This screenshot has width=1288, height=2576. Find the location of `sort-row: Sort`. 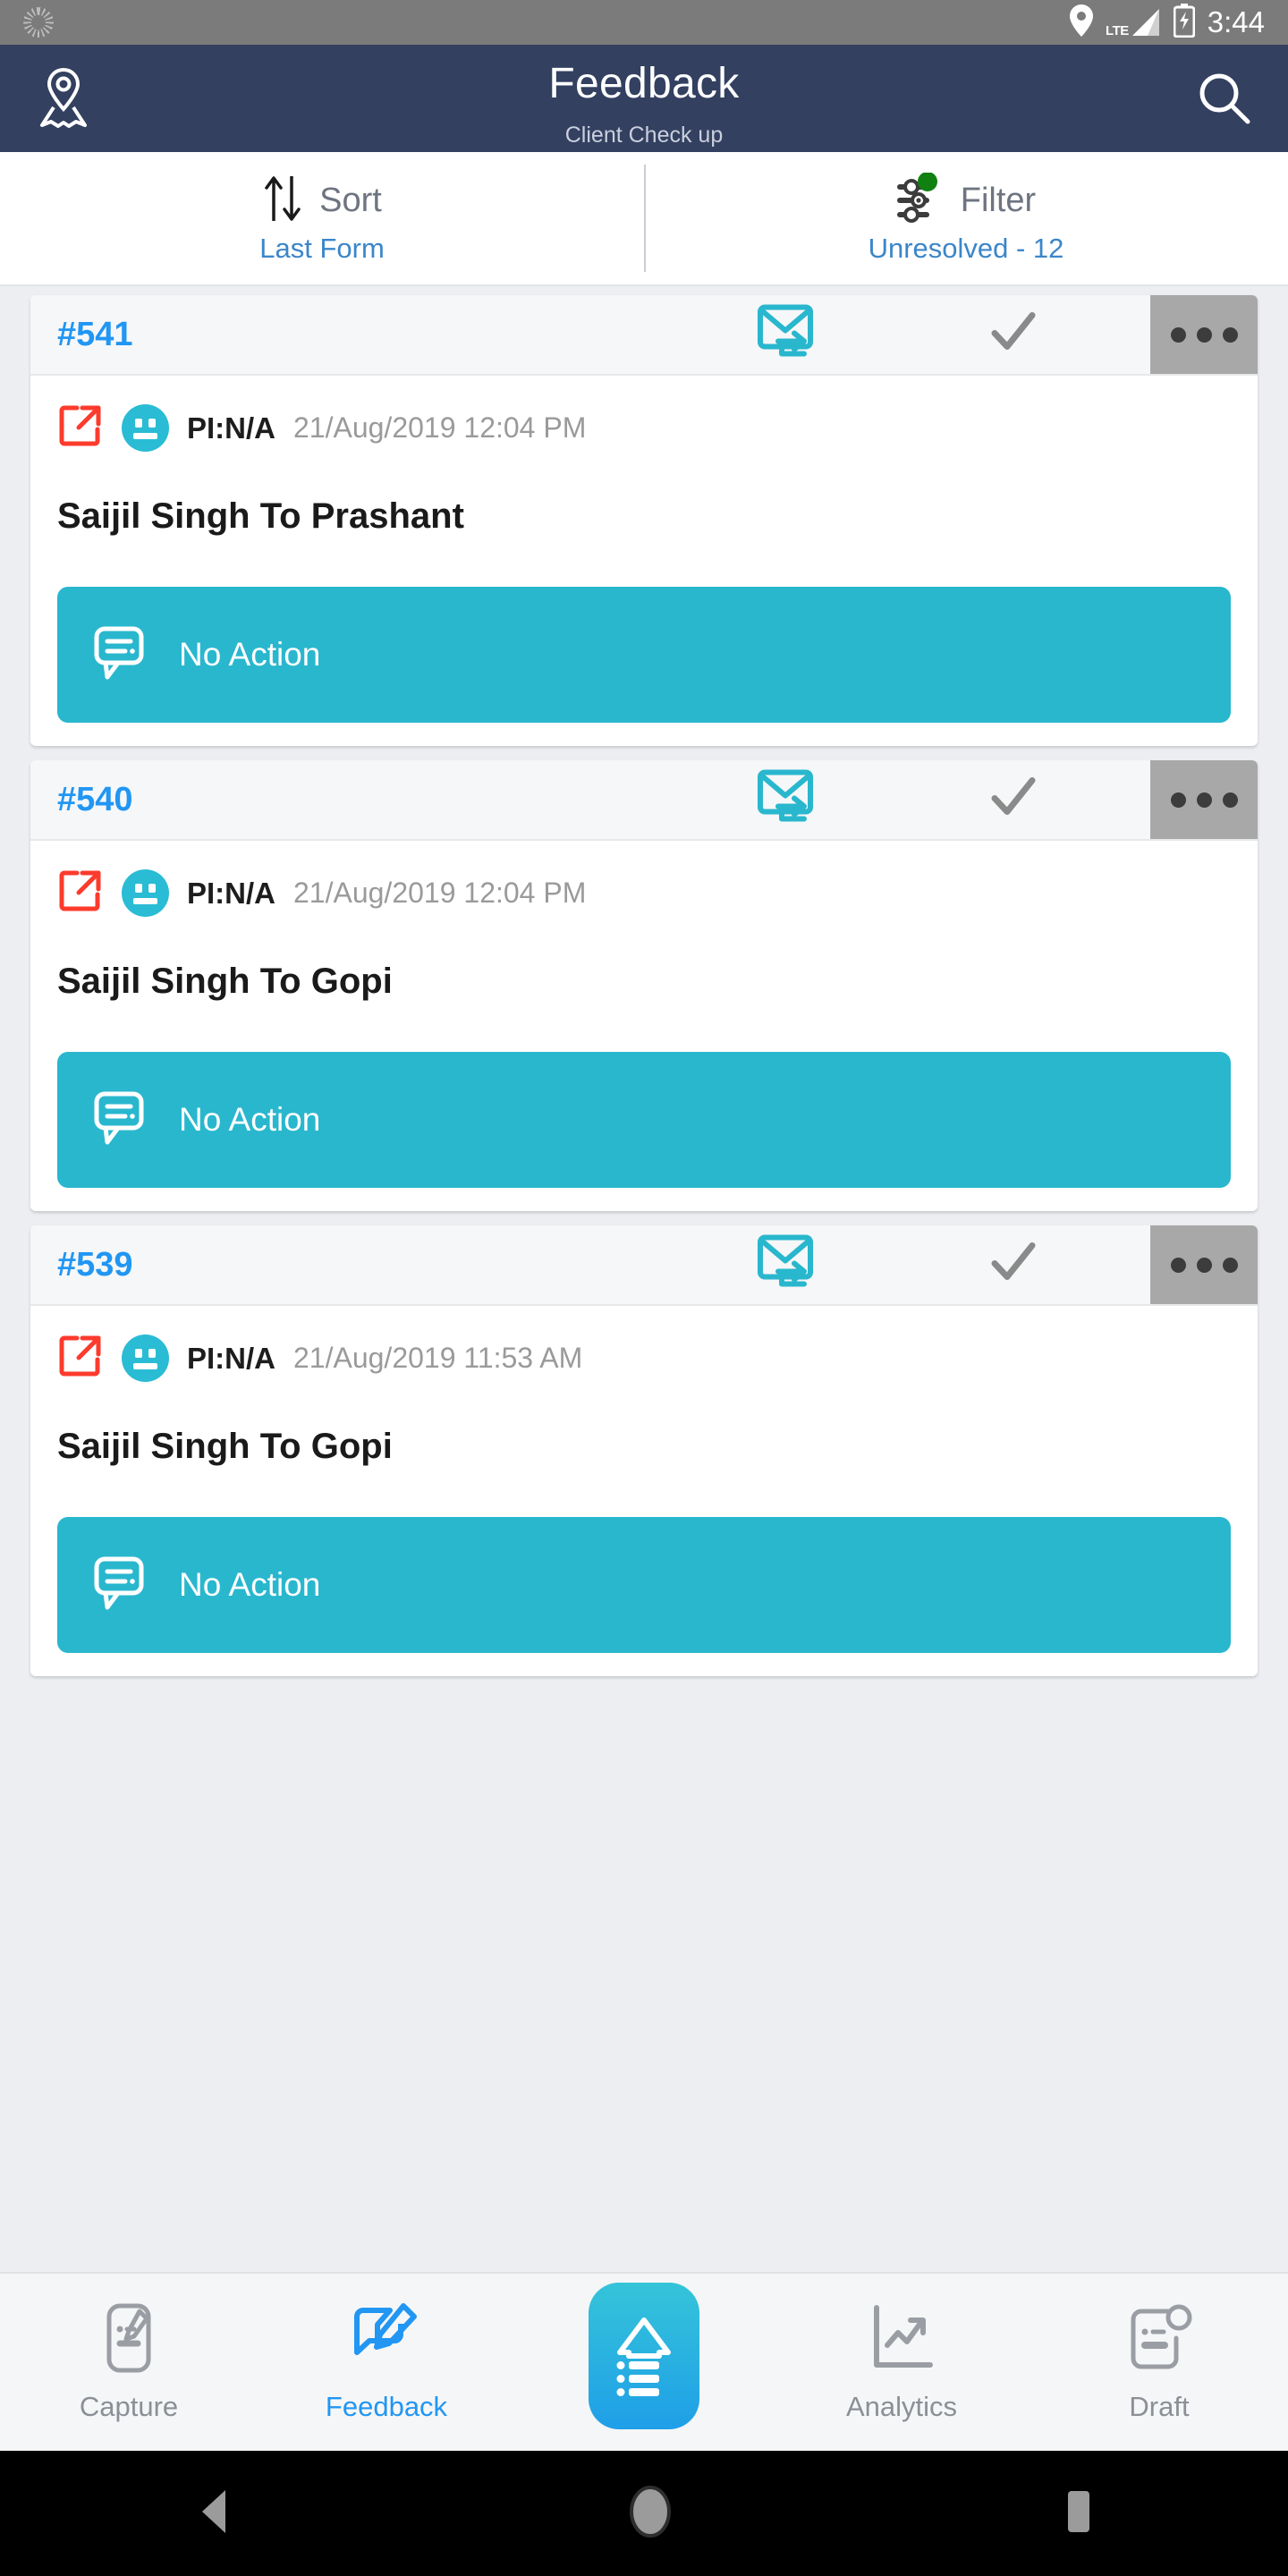

sort-row: Sort is located at coordinates (322, 201).